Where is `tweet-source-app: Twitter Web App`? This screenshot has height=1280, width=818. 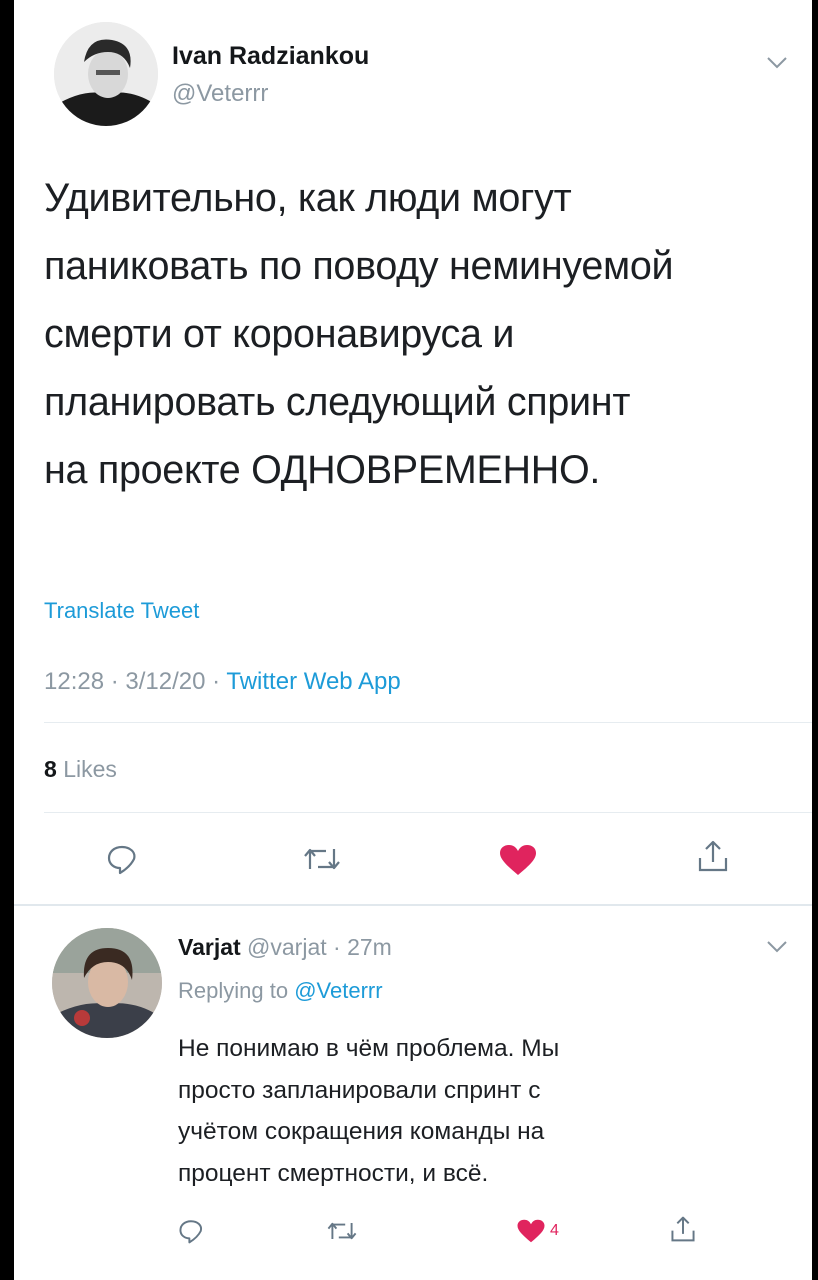 tweet-source-app: Twitter Web App is located at coordinates (313, 681).